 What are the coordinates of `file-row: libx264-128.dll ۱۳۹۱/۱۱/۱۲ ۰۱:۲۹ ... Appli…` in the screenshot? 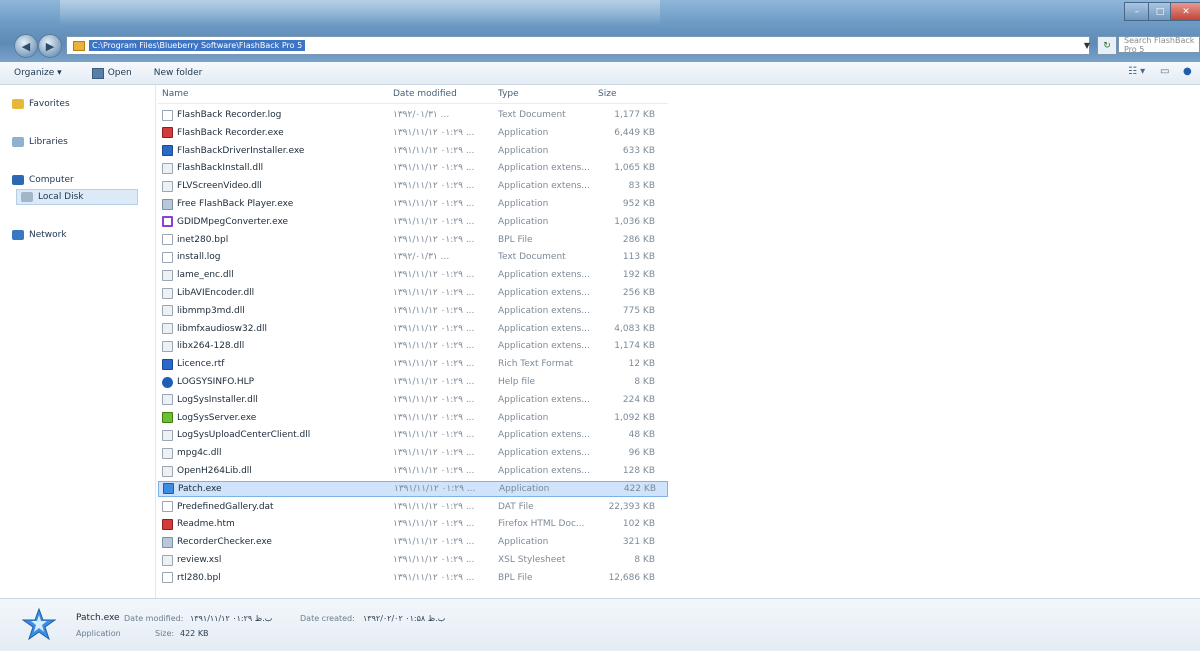 It's located at (413, 346).